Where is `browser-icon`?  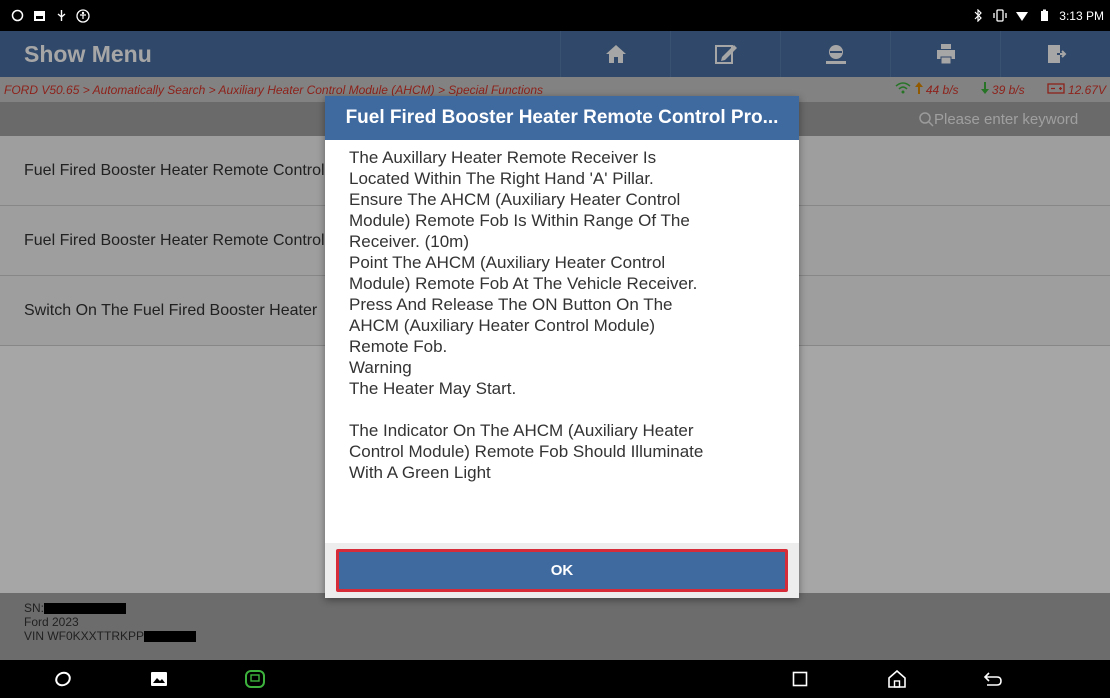
browser-icon is located at coordinates (63, 679).